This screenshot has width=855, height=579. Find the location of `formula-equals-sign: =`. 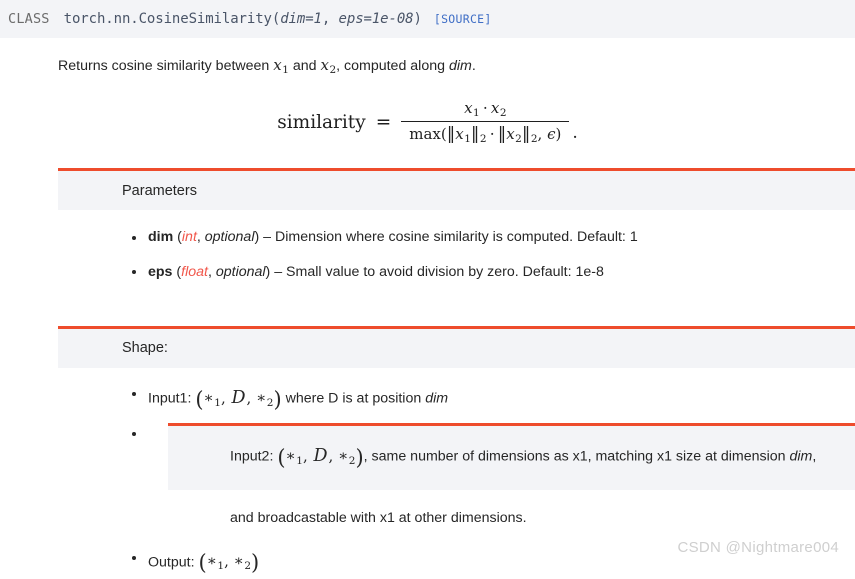

formula-equals-sign: = is located at coordinates (383, 122).